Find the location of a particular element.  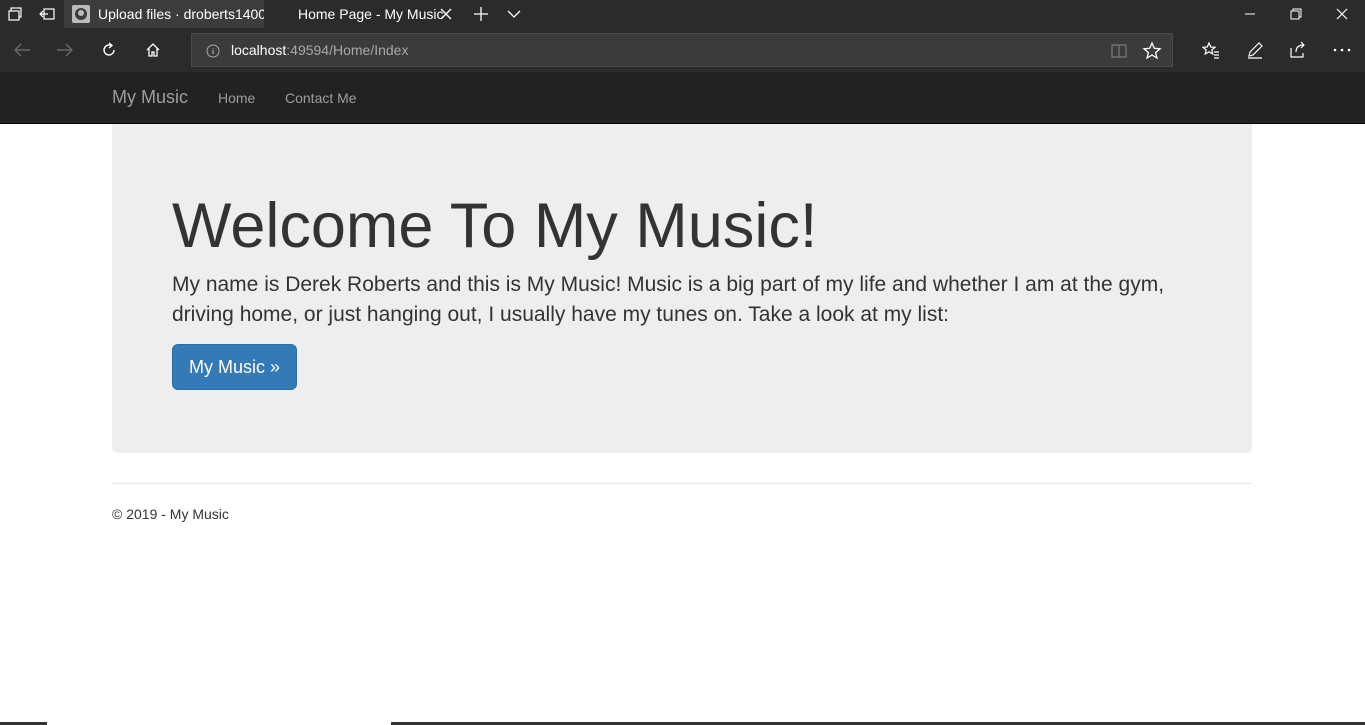

pen-icon is located at coordinates (1255, 50).